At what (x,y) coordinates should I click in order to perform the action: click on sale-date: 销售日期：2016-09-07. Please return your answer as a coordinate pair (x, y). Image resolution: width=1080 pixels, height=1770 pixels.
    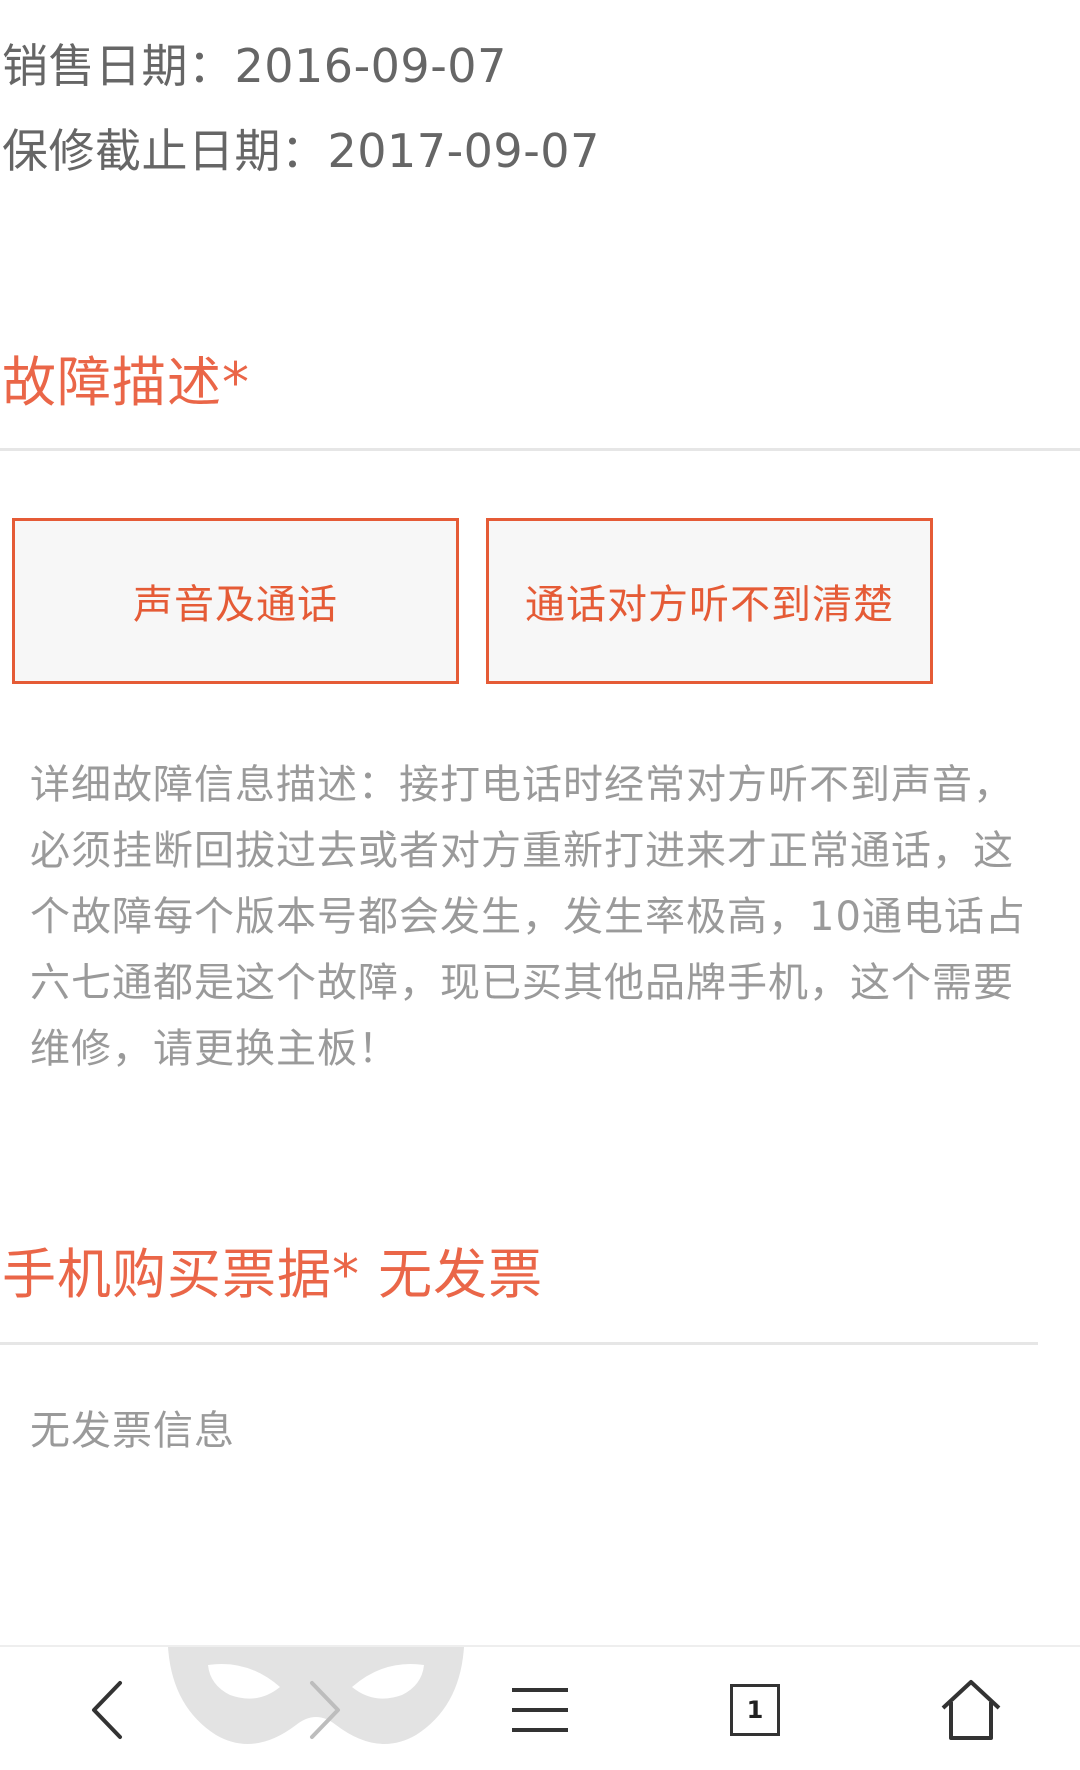
    Looking at the image, I should click on (254, 66).